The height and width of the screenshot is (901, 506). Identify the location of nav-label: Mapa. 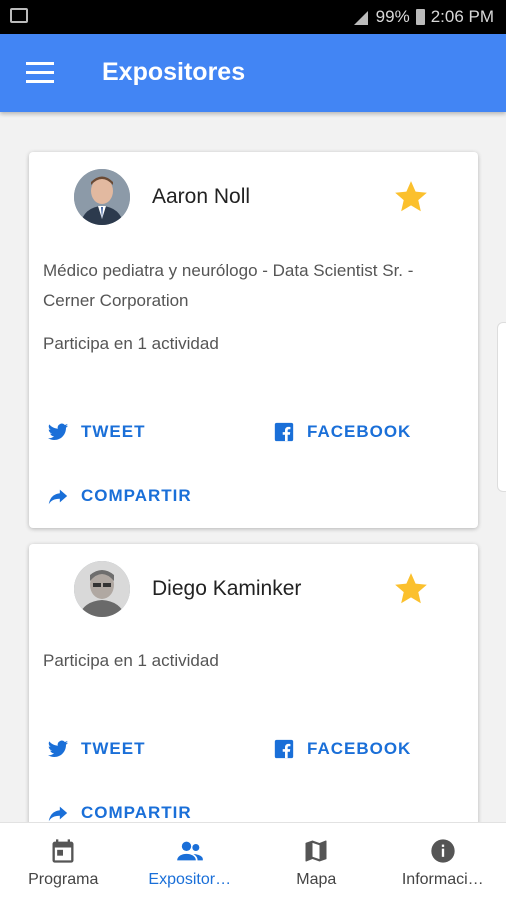
(316, 880).